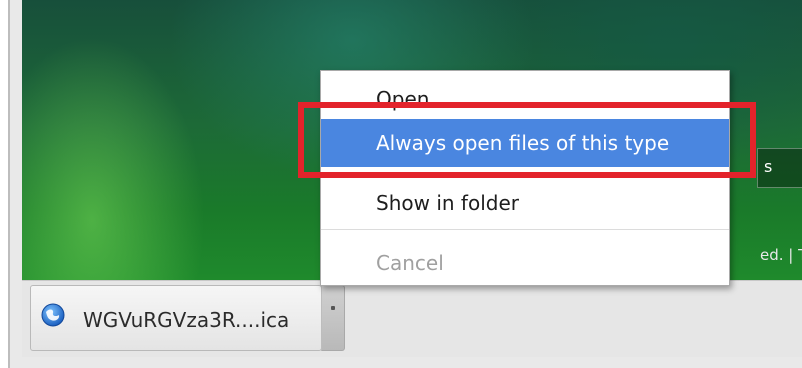  I want to click on annotation-highlight-box, so click(527, 140).